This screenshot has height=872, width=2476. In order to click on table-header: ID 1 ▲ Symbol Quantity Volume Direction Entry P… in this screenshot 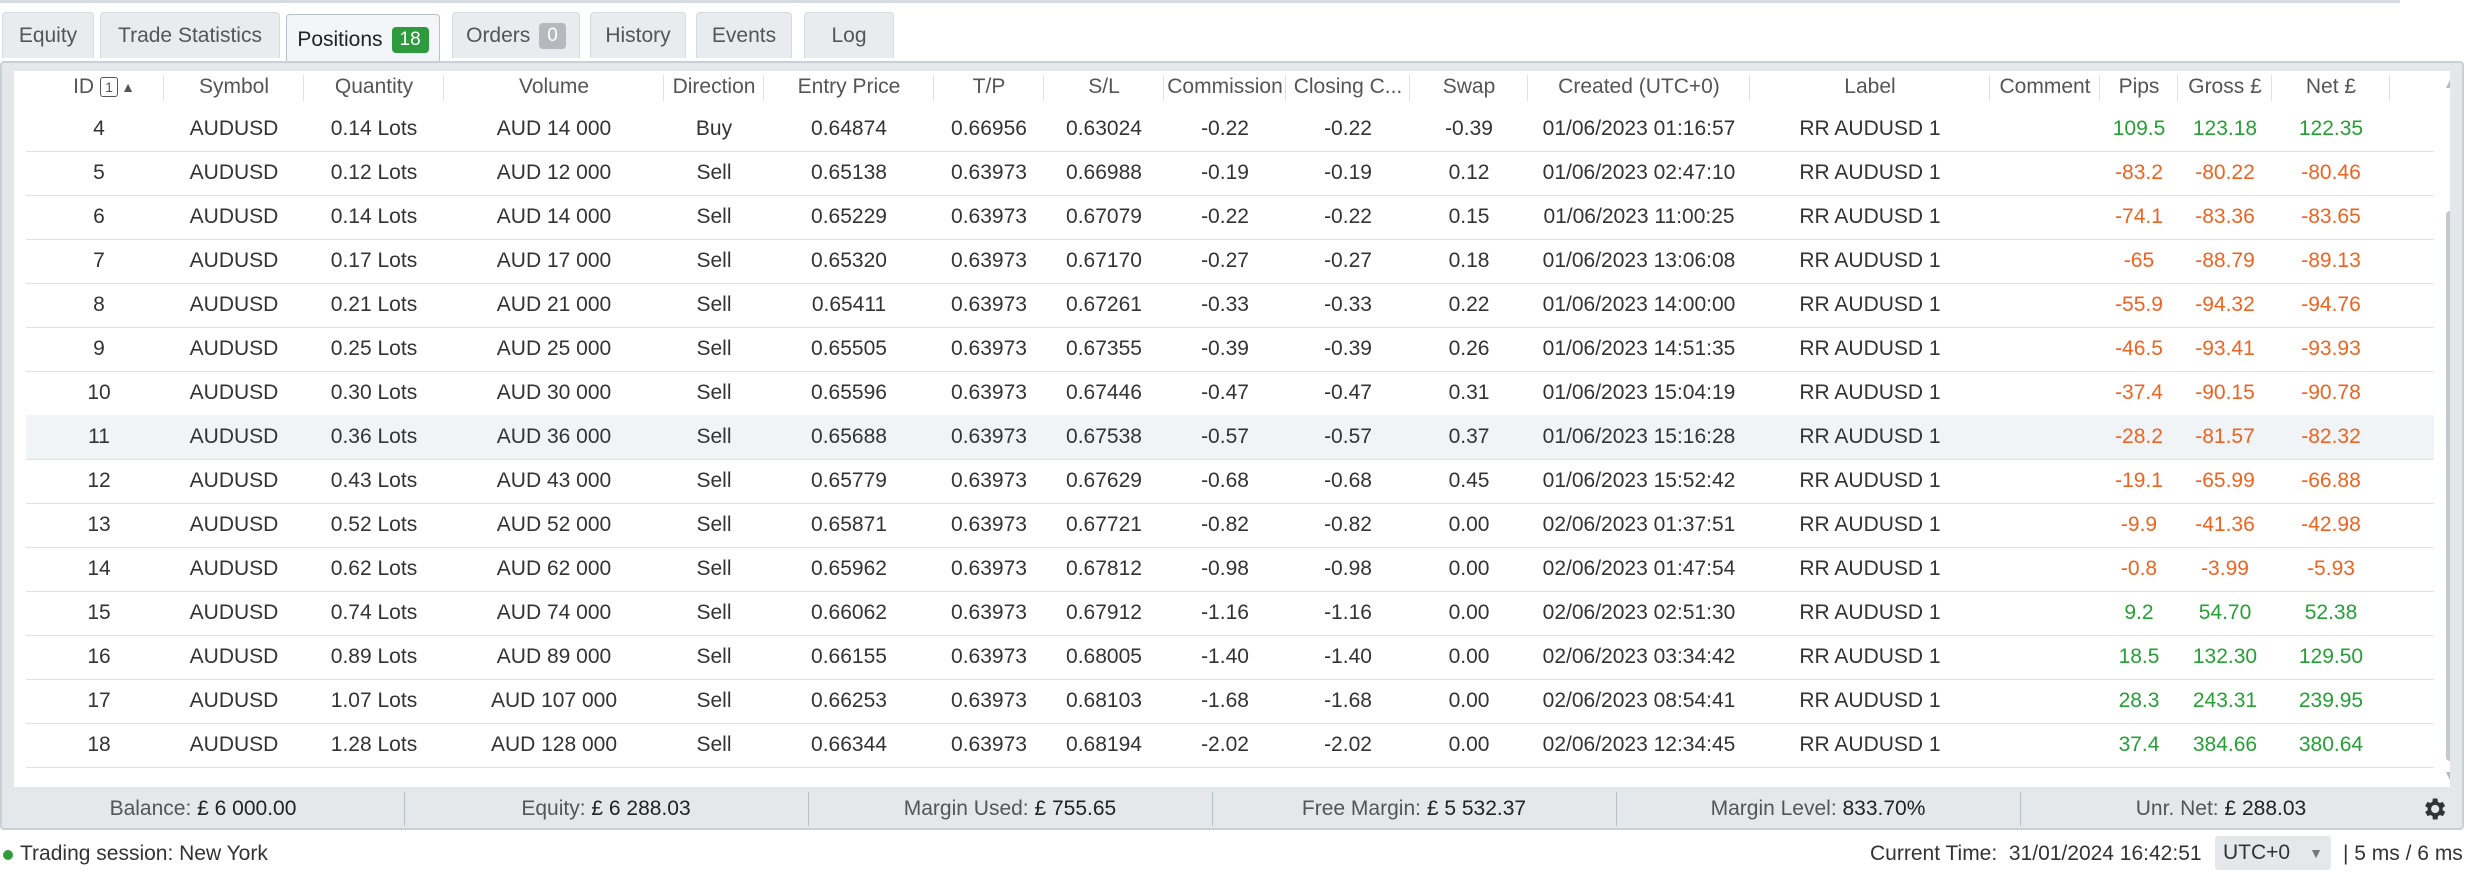, I will do `click(1224, 87)`.